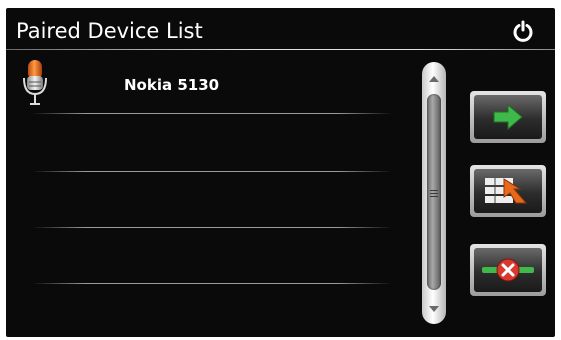 The width and height of the screenshot is (561, 340). I want to click on scroll-thumb, so click(434, 192).